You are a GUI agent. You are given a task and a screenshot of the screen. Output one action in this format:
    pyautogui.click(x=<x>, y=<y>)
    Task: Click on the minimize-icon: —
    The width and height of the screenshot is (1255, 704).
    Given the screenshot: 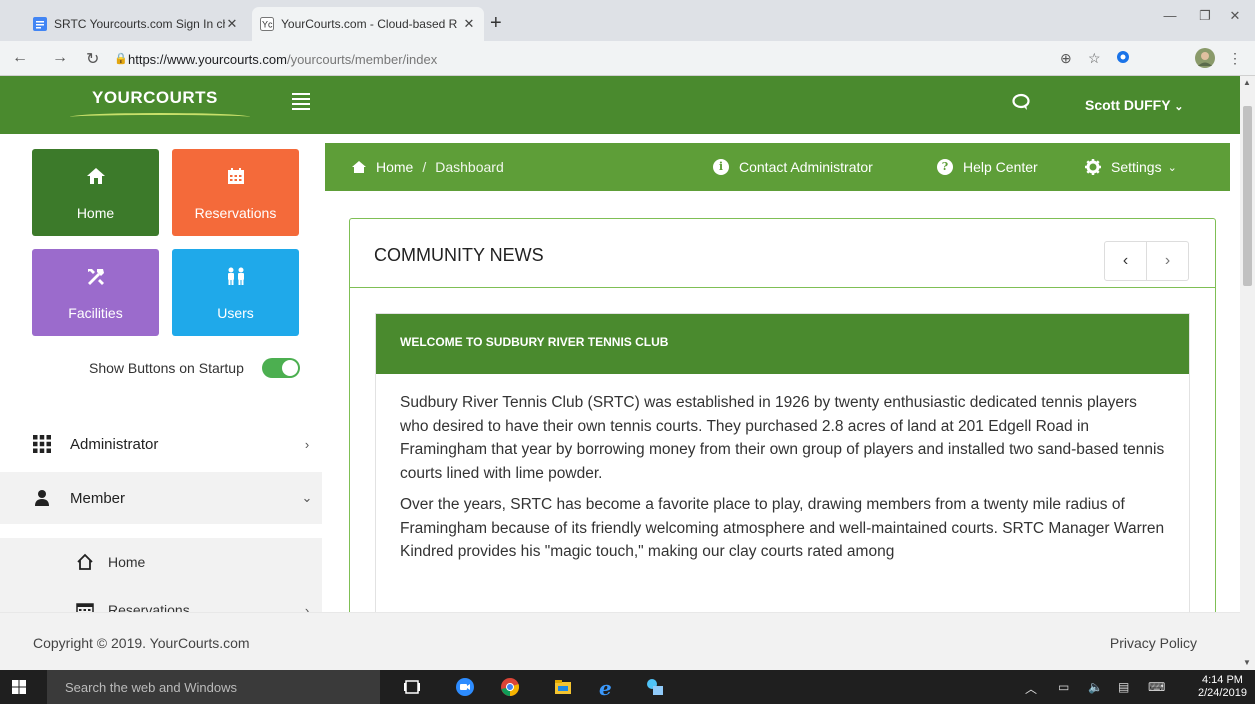 What is the action you would take?
    pyautogui.click(x=1170, y=15)
    